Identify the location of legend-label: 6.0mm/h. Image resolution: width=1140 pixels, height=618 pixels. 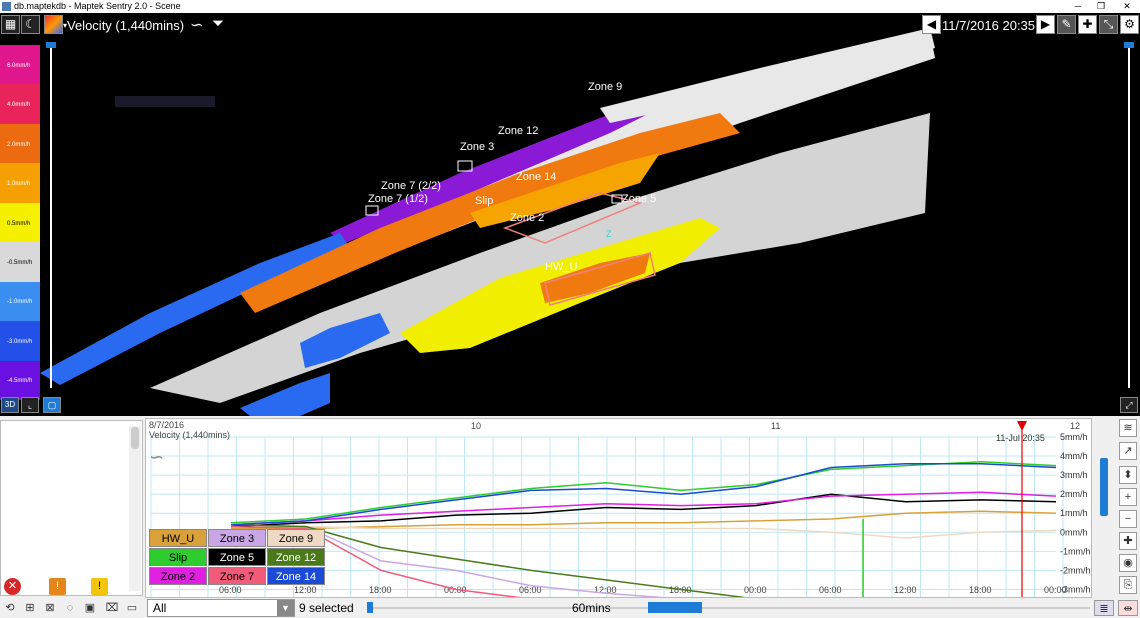
(19, 65).